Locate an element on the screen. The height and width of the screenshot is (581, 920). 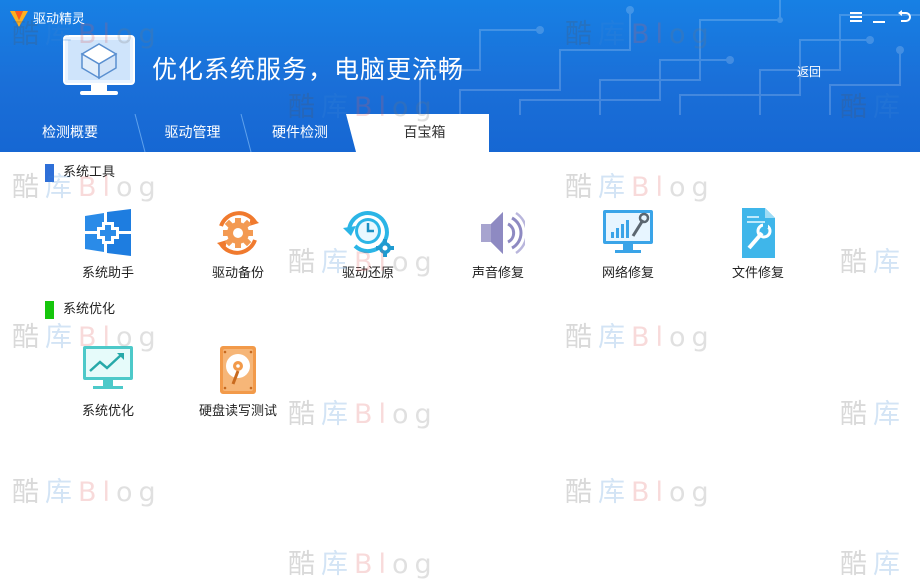
clock-restore-icon is located at coordinates (368, 234).